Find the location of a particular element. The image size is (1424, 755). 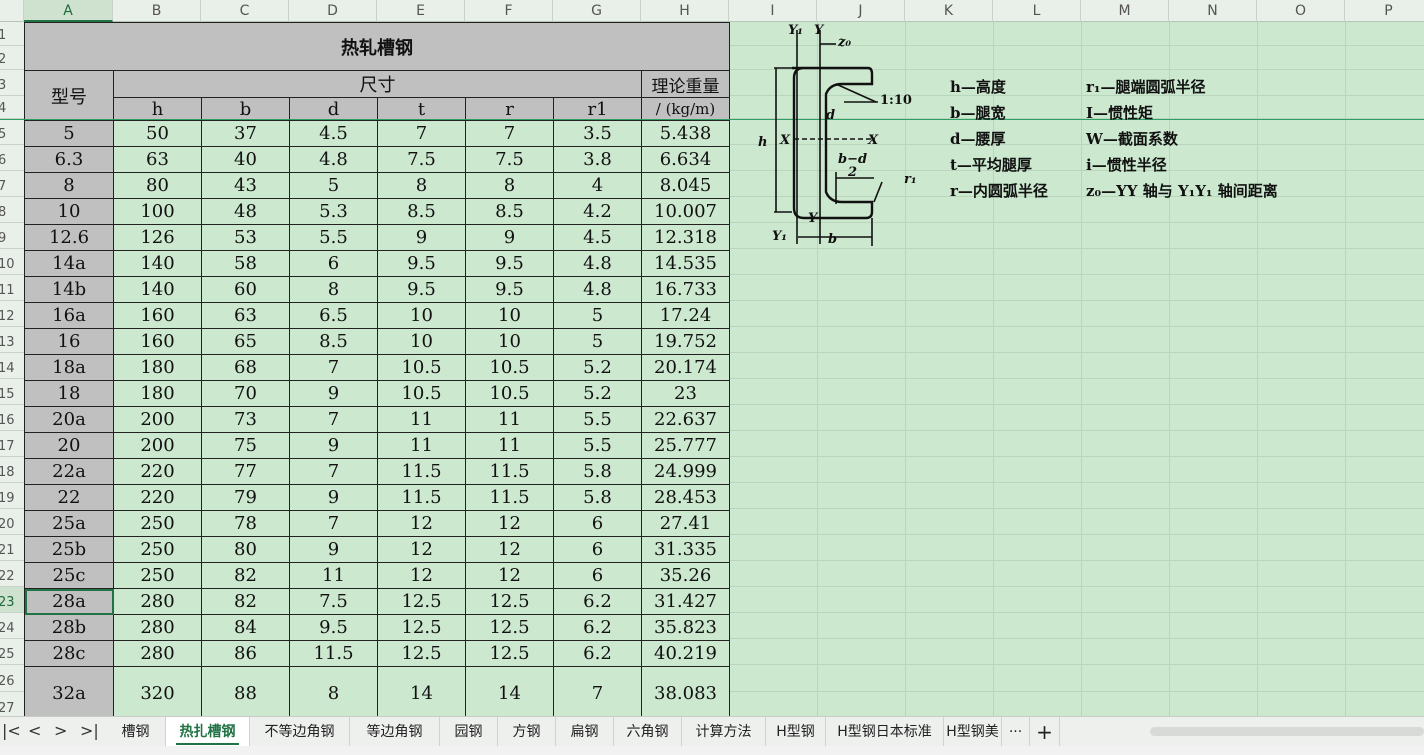

value-cell: 35.823 is located at coordinates (685, 627).